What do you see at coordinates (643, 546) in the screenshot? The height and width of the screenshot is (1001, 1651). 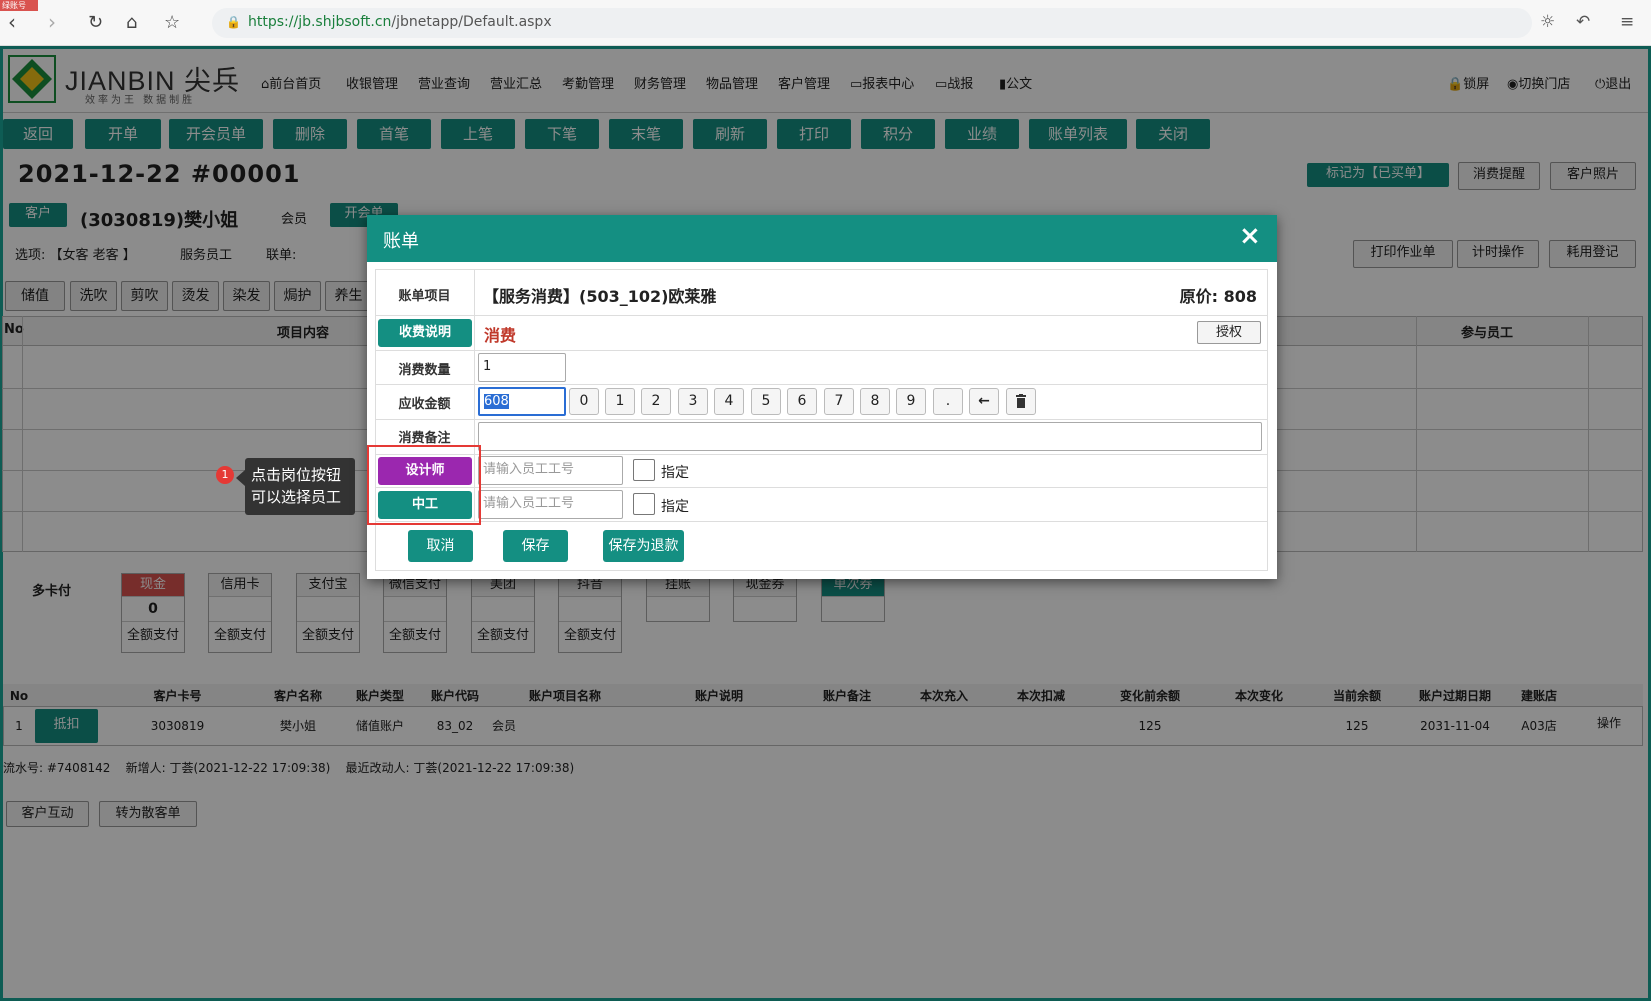 I see `save-as-refund-button: 保存为退款` at bounding box center [643, 546].